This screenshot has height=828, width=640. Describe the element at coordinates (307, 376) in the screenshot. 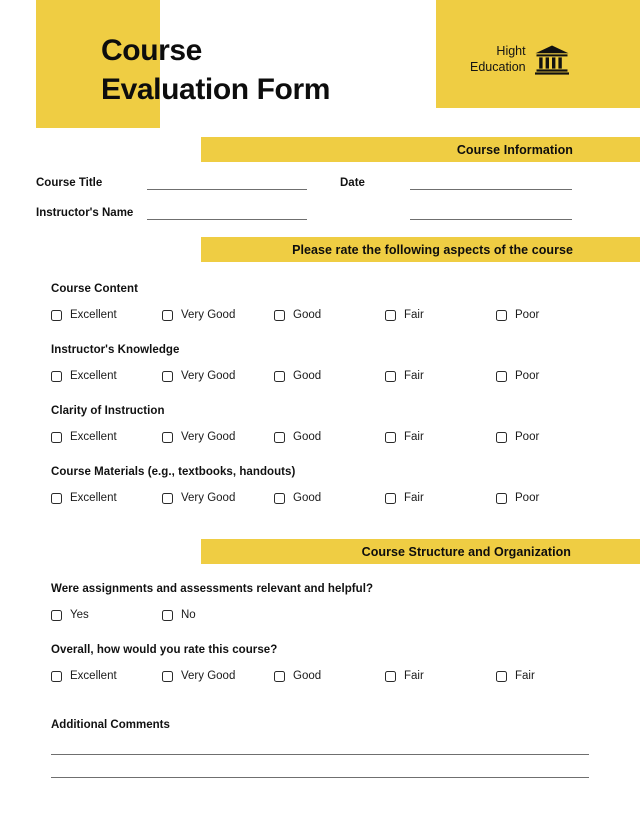

I see `rating-group-2-option-label: Good` at that location.